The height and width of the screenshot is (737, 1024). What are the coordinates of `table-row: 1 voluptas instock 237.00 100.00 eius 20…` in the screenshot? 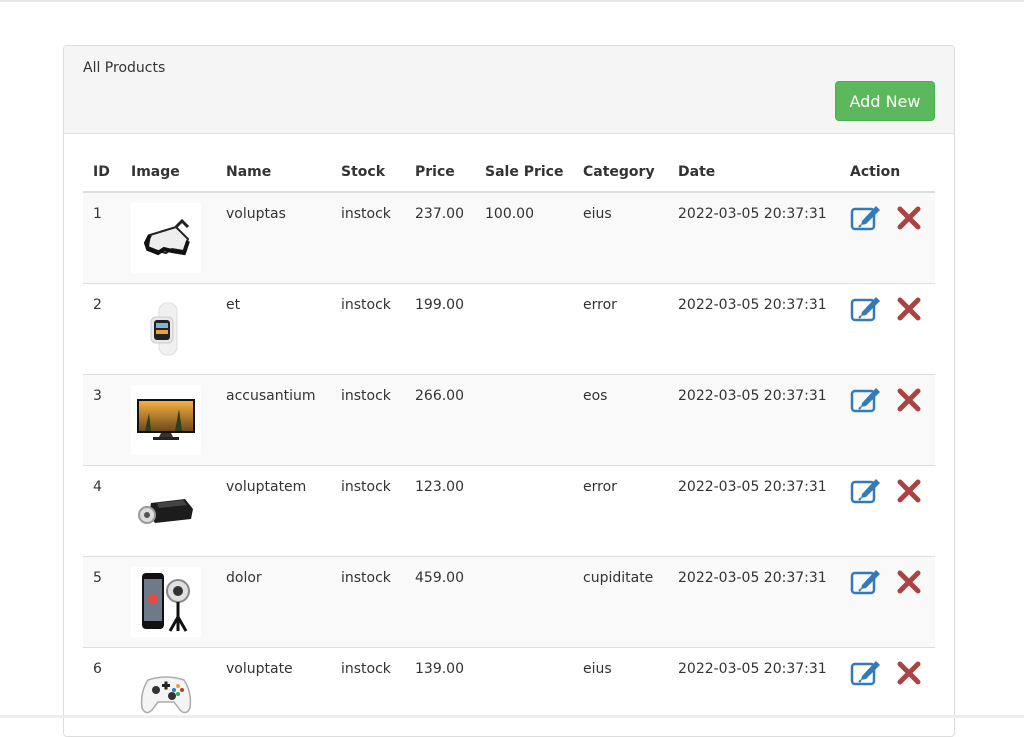 It's located at (509, 238).